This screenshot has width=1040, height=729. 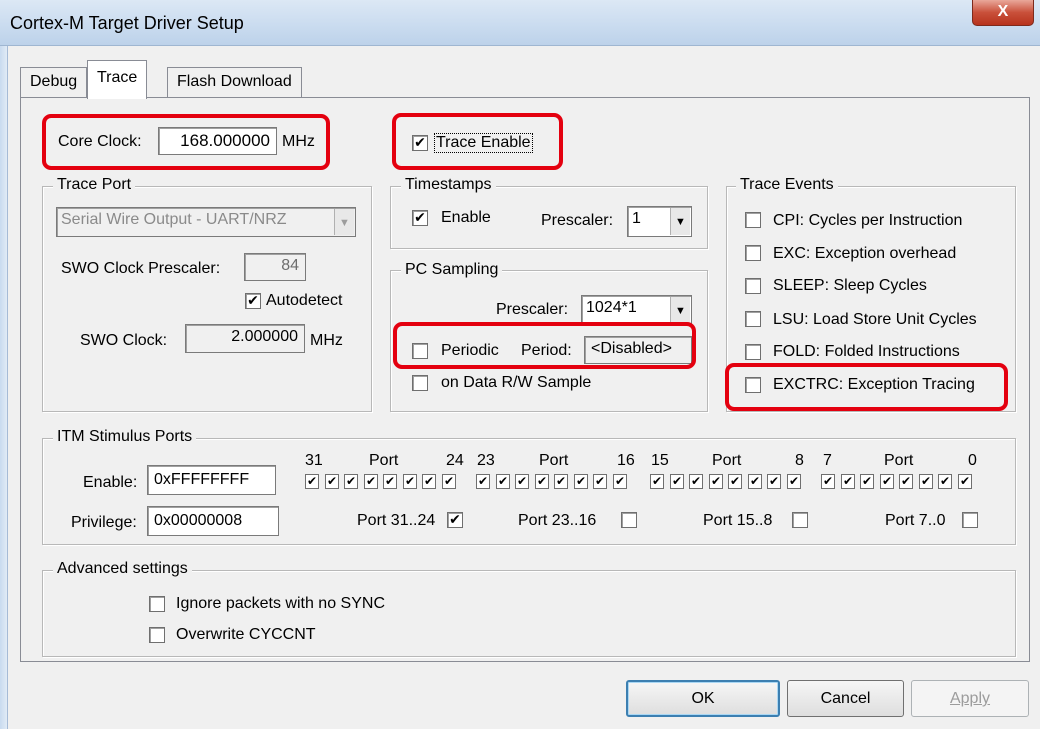 I want to click on itm-port-2-checkbox: ✔, so click(x=926, y=481).